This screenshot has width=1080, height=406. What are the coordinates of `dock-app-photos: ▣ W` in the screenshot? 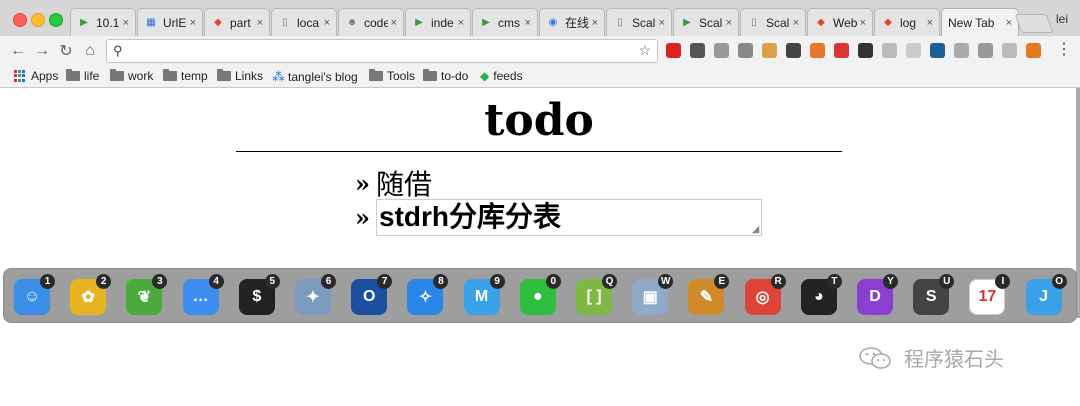 It's located at (651, 296).